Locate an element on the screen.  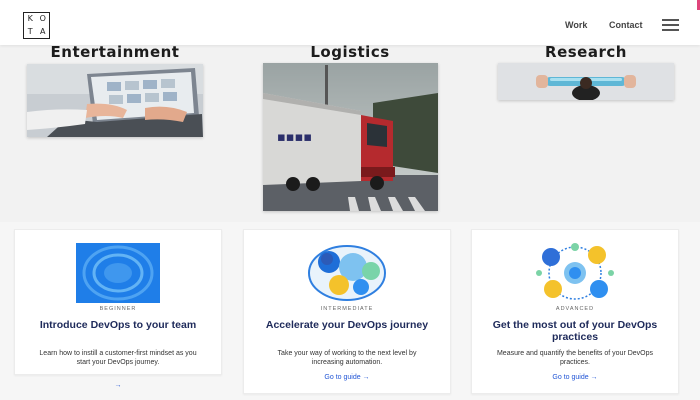
research-image is located at coordinates (586, 81).